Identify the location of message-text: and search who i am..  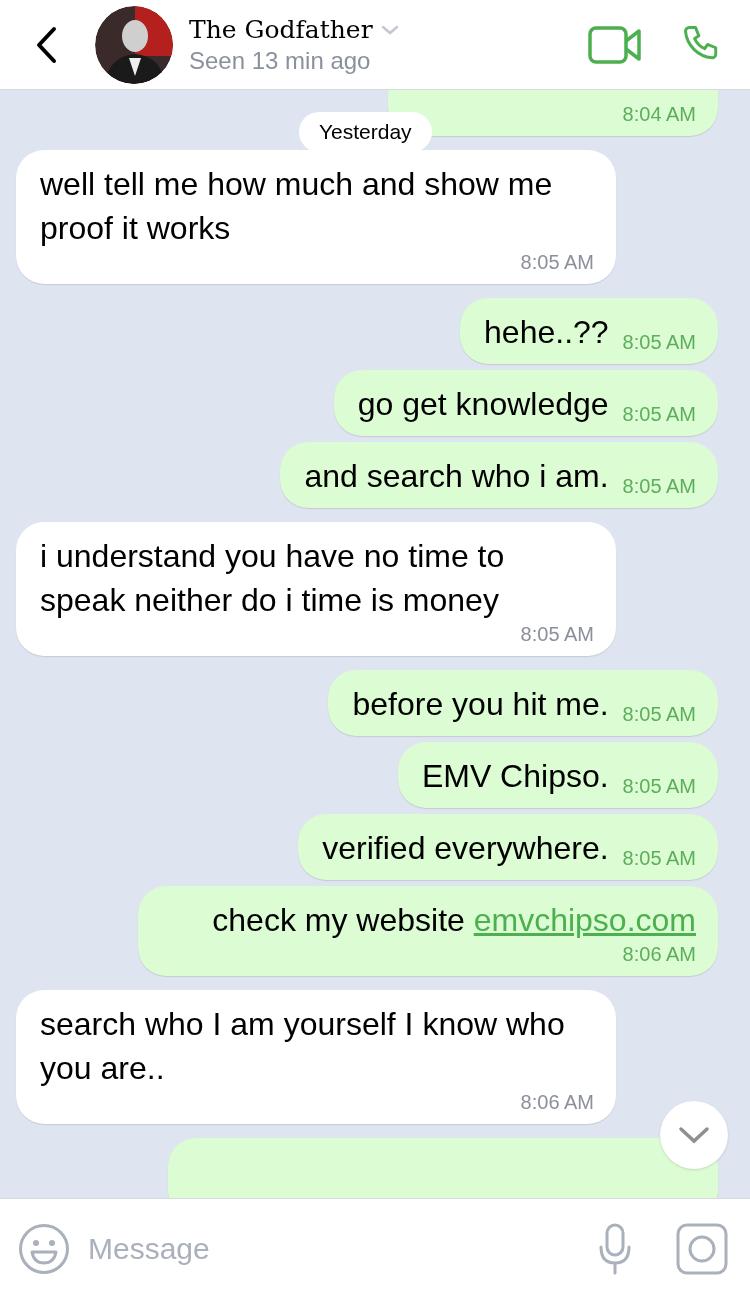
(456, 476).